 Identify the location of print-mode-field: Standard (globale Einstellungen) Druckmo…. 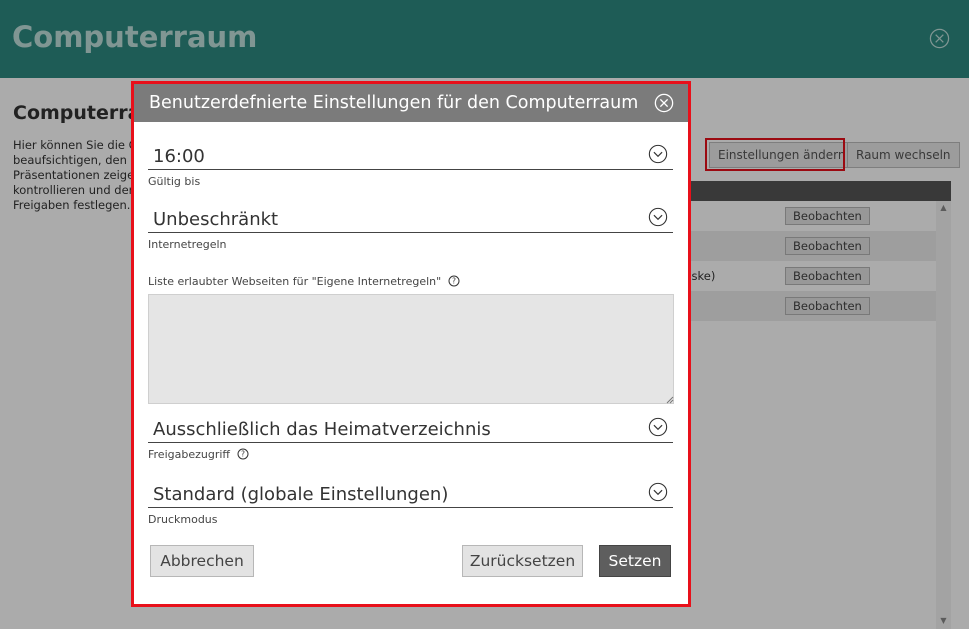
(410, 504).